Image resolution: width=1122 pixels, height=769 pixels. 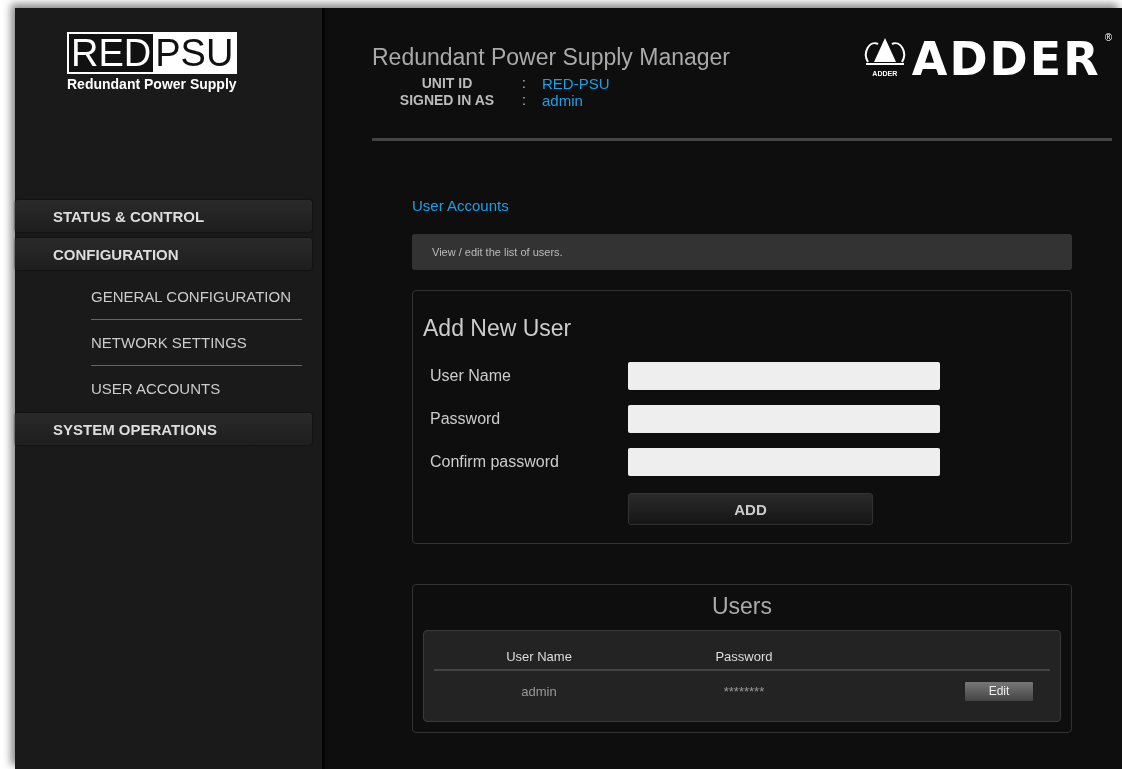 I want to click on logo: RED PSU, so click(x=152, y=53).